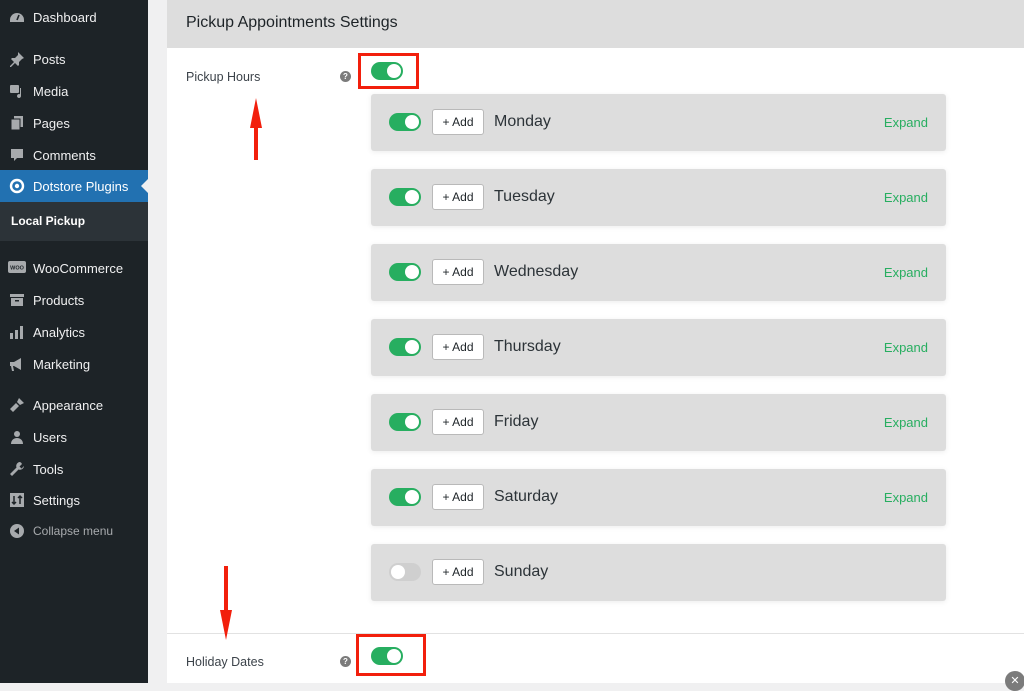 This screenshot has width=1024, height=691. I want to click on sidebar-item-comments: Comments, so click(74, 155).